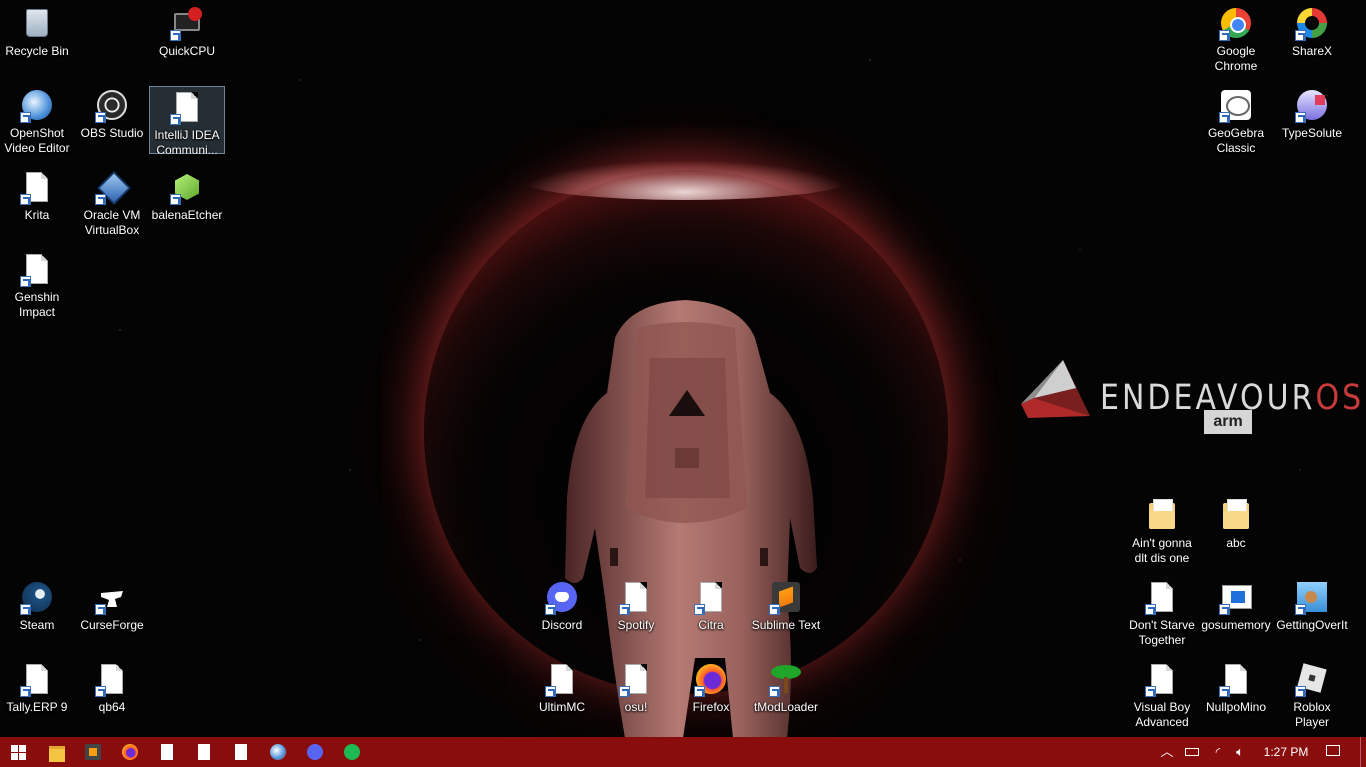 The height and width of the screenshot is (767, 1366). I want to click on desktop-icon-openshot: OpenShot Video Editor, so click(37, 120).